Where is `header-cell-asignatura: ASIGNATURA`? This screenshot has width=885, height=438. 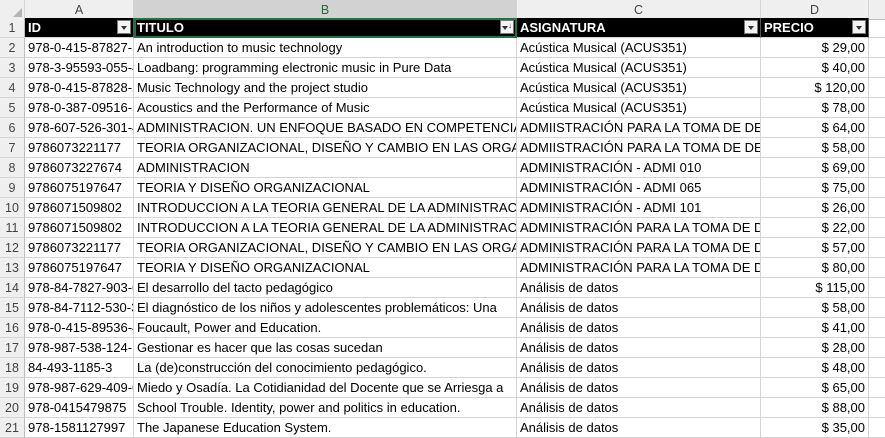
header-cell-asignatura: ASIGNATURA is located at coordinates (639, 28).